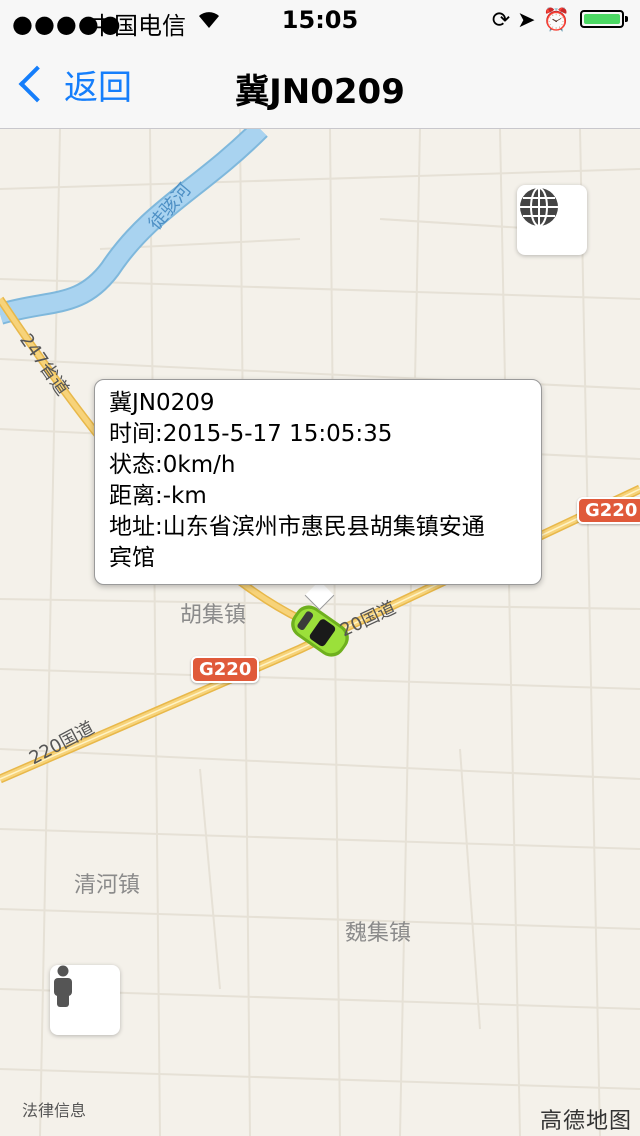  I want to click on alarm-icon: ⏰, so click(556, 20).